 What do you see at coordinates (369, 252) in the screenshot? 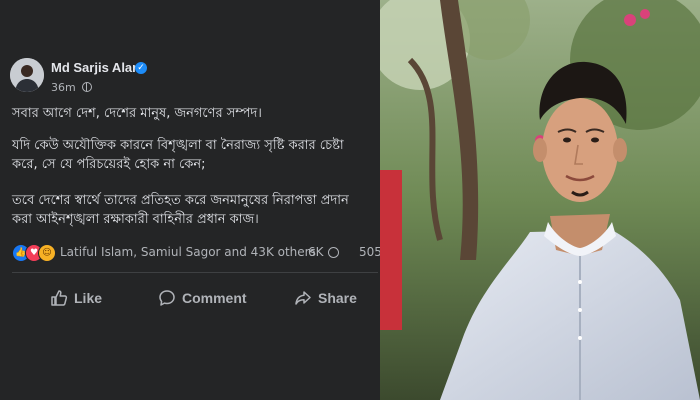
I see `shares-count: 505` at bounding box center [369, 252].